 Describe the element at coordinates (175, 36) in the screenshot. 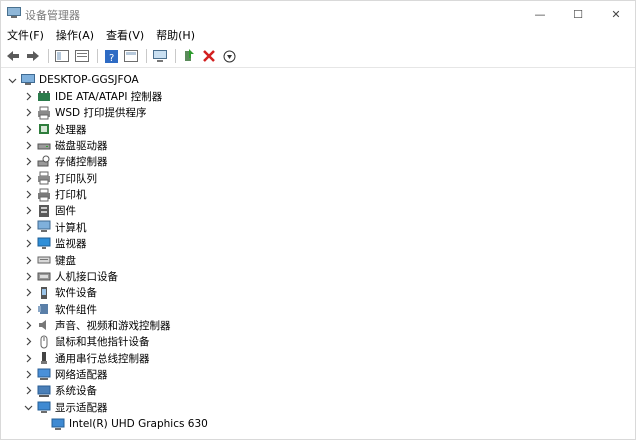

I see `menu-help: 帮助(H)` at that location.